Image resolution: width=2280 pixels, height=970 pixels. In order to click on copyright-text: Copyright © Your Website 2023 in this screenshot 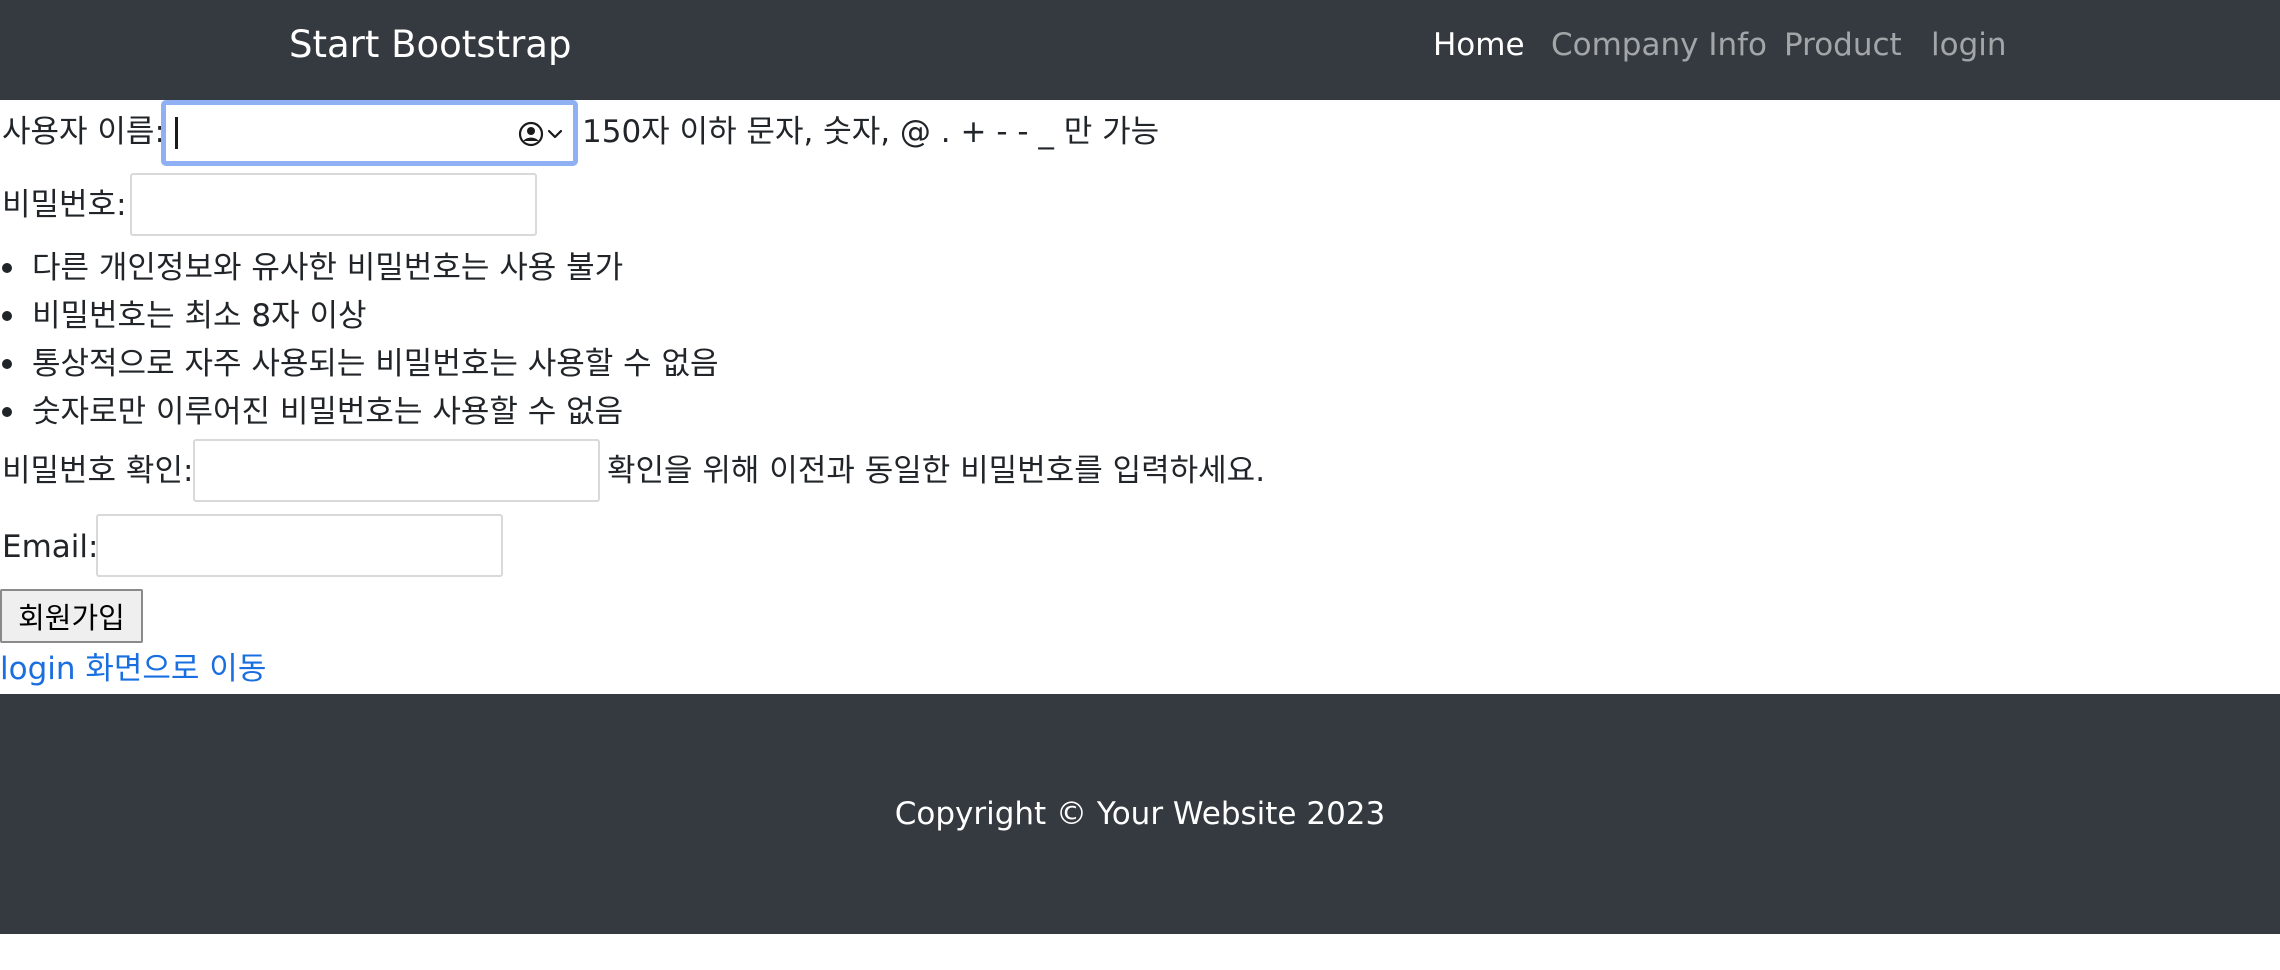, I will do `click(1140, 814)`.